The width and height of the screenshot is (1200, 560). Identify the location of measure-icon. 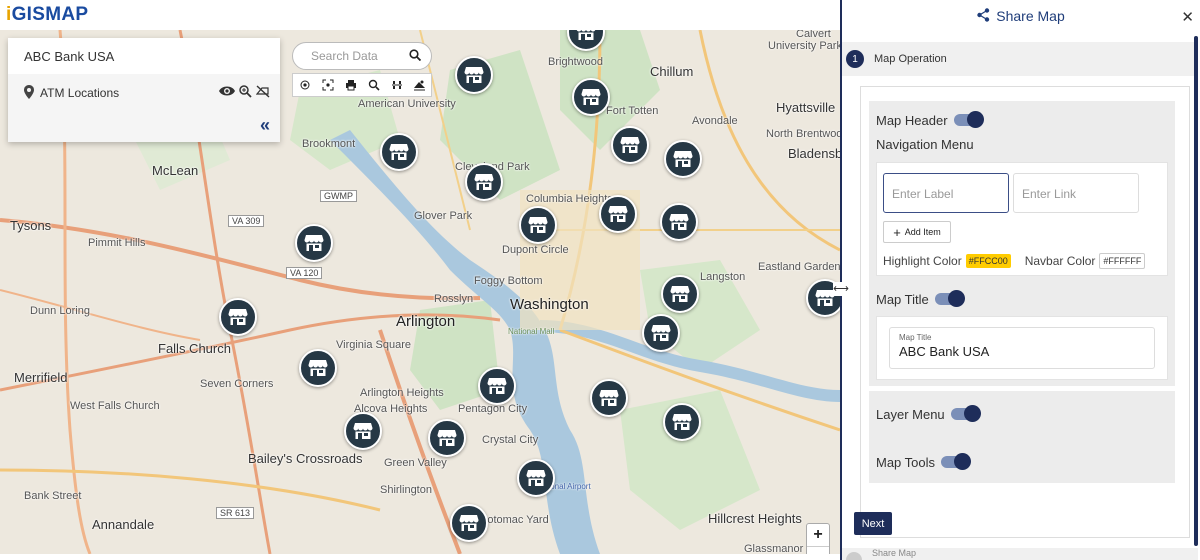
(397, 85).